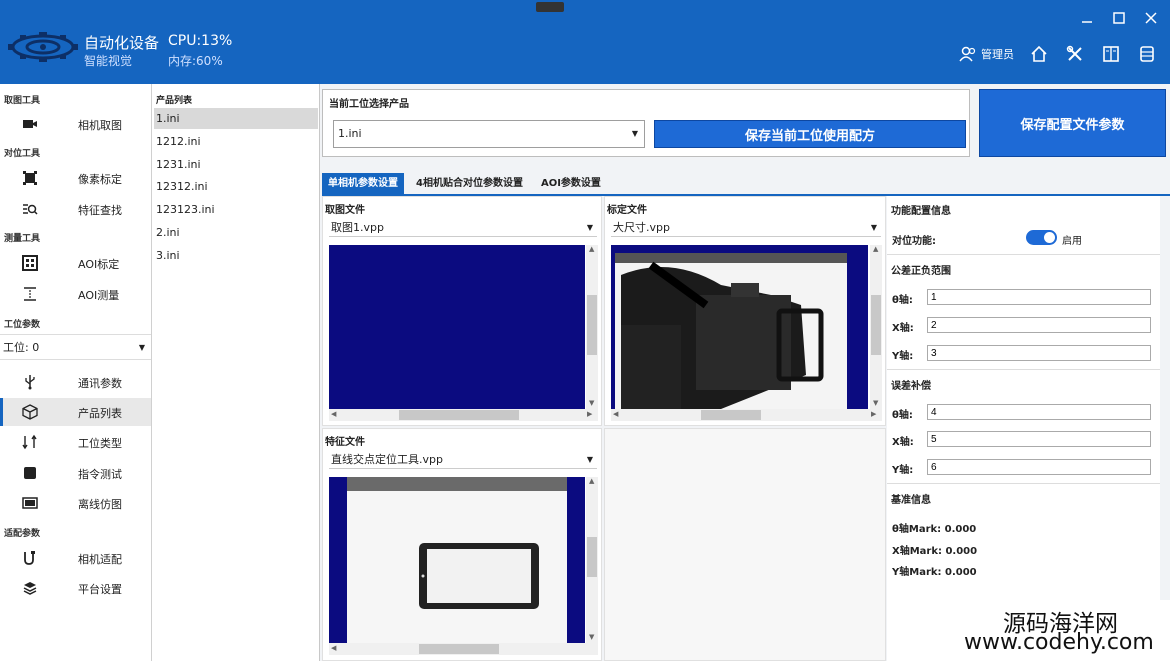 The width and height of the screenshot is (1170, 661). Describe the element at coordinates (30, 263) in the screenshot. I see `grid-icon` at that location.